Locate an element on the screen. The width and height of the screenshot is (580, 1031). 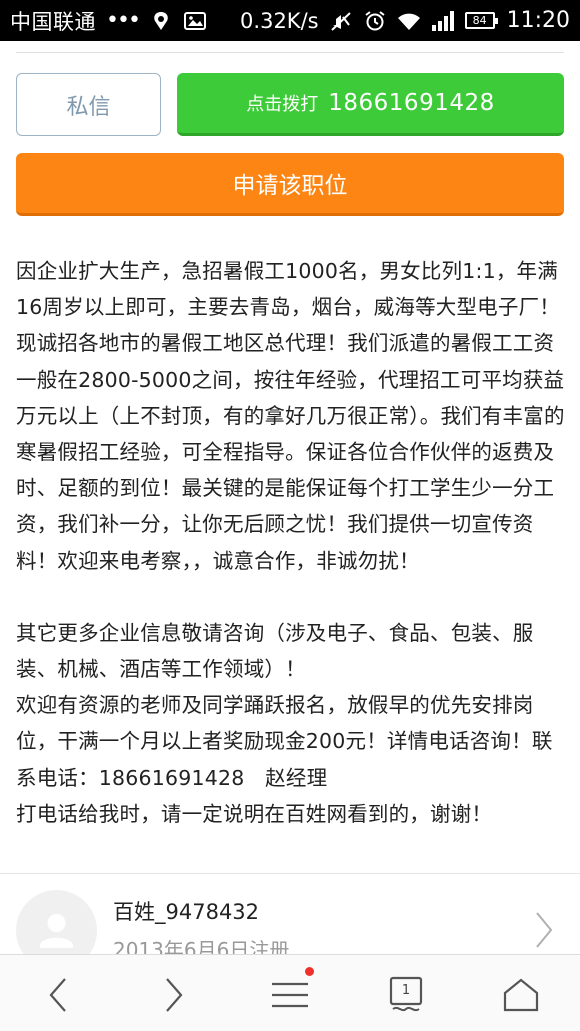
alarm-icon is located at coordinates (375, 21).